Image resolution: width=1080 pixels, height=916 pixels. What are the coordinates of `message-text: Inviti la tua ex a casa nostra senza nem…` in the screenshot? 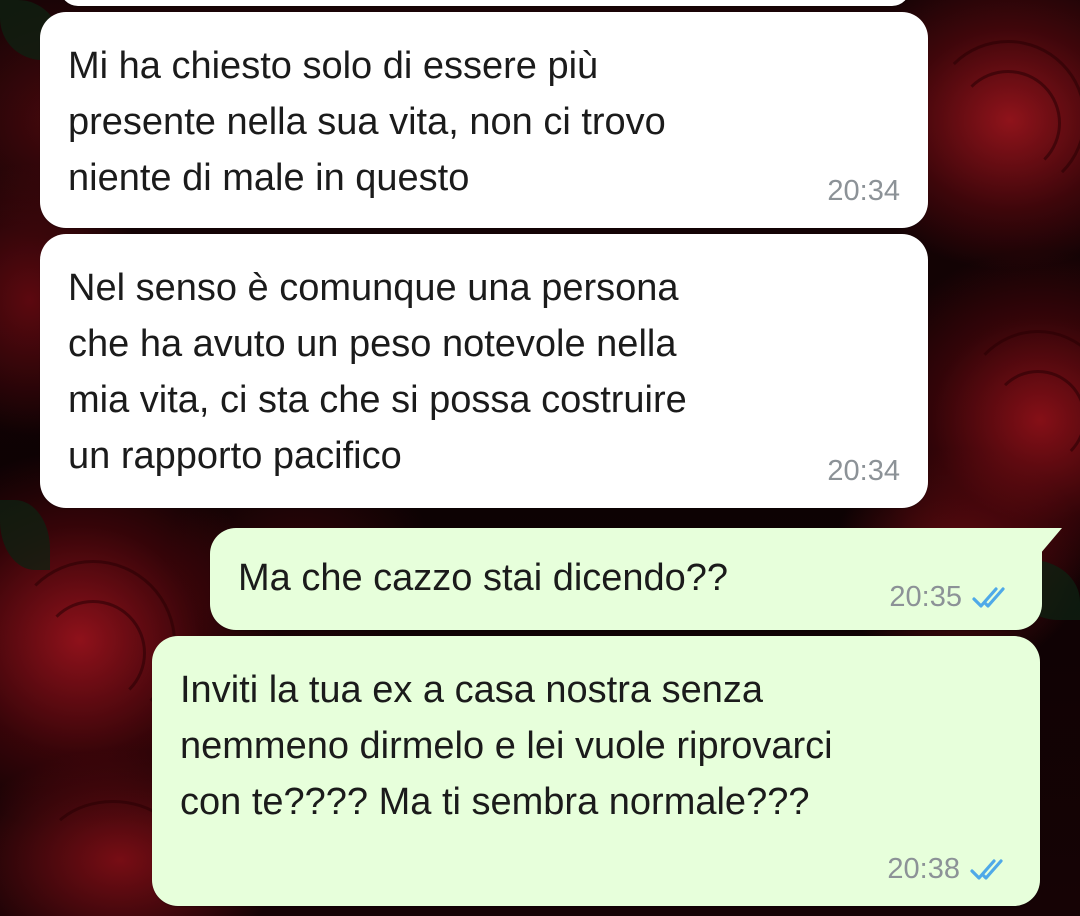 It's located at (506, 746).